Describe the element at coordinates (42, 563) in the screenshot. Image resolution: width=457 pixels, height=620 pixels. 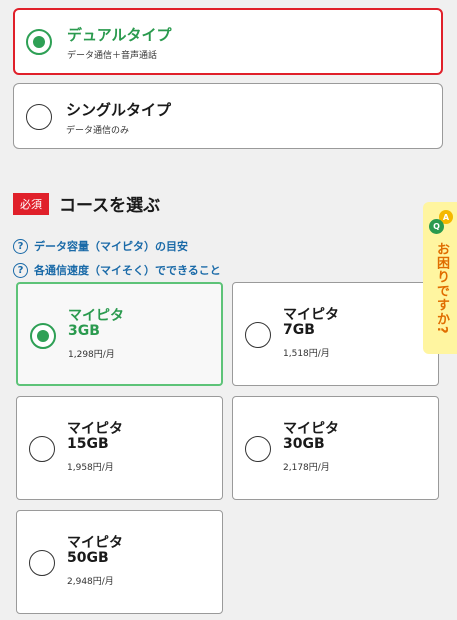
I see `radio-plan-50gb` at that location.